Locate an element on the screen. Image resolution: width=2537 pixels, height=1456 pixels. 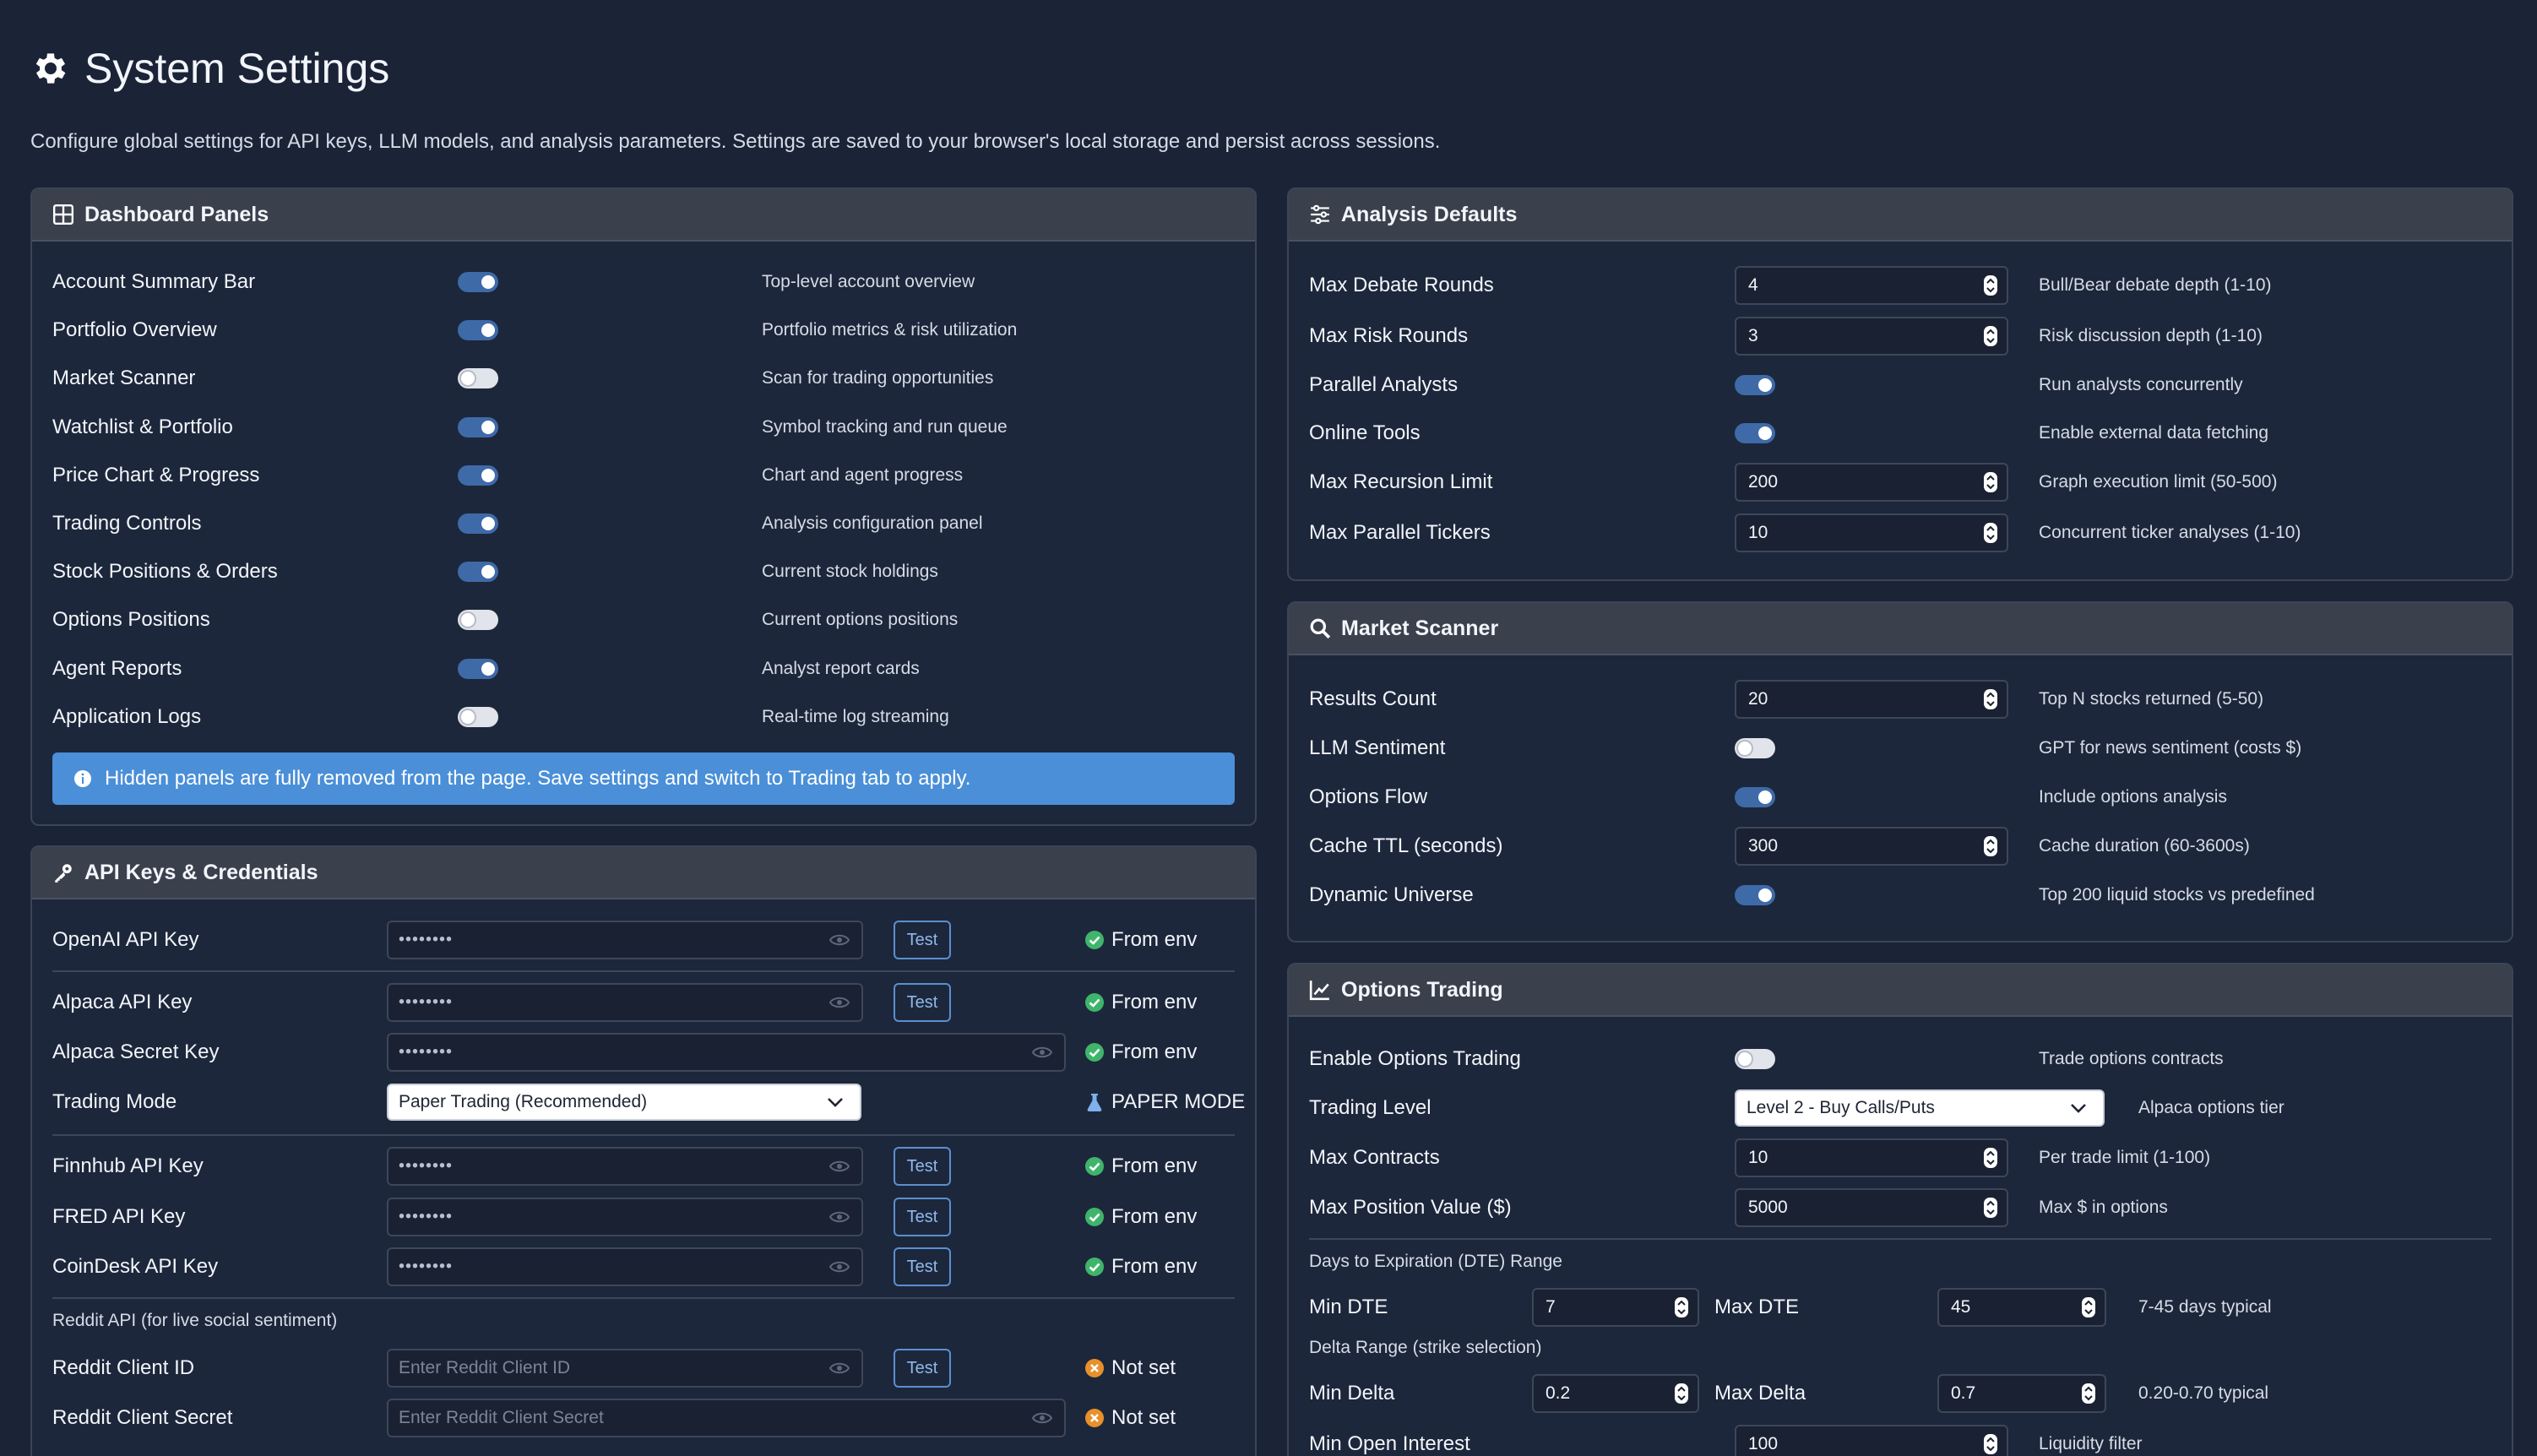
max-delta-input: 0.7 is located at coordinates (2021, 1393).